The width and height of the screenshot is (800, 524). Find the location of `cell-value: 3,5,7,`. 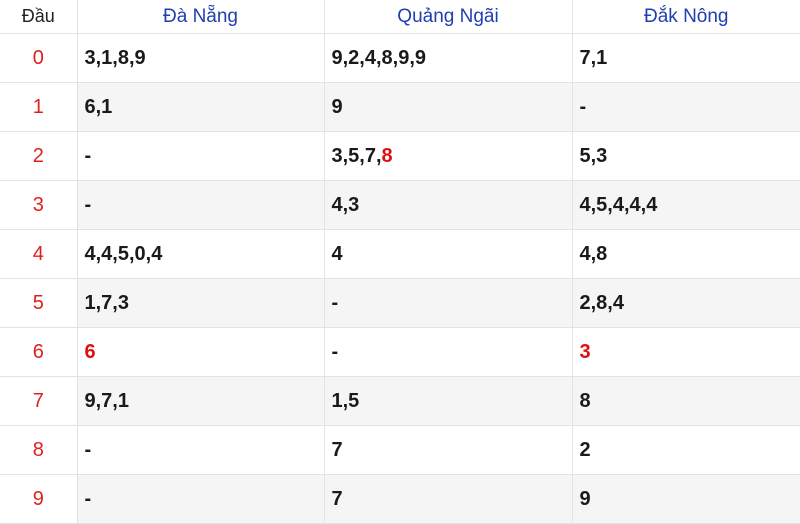

cell-value: 3,5,7, is located at coordinates (356, 155).